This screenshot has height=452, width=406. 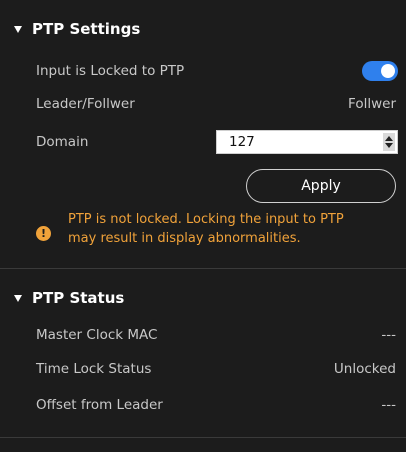 What do you see at coordinates (307, 142) in the screenshot?
I see `domain-stepper: 127` at bounding box center [307, 142].